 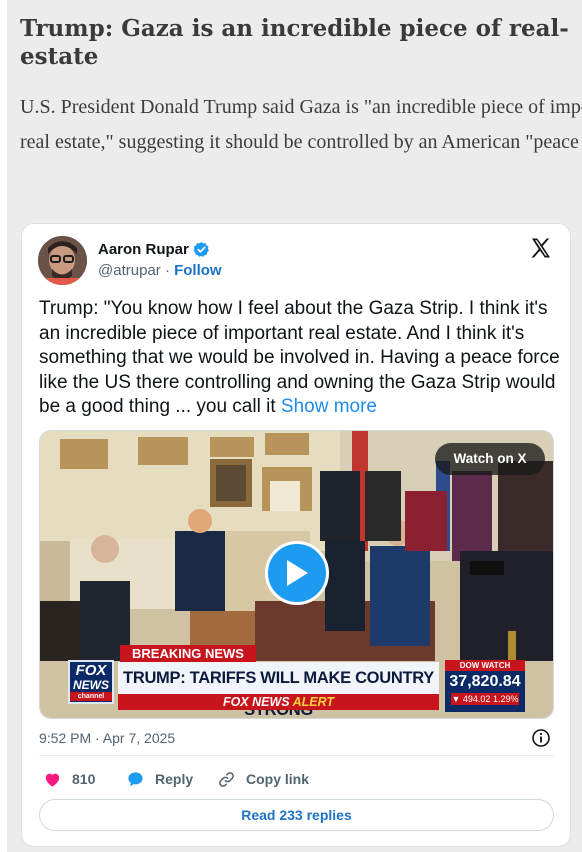 What do you see at coordinates (188, 653) in the screenshot?
I see `breaking-news-label: BREAKING NEWS` at bounding box center [188, 653].